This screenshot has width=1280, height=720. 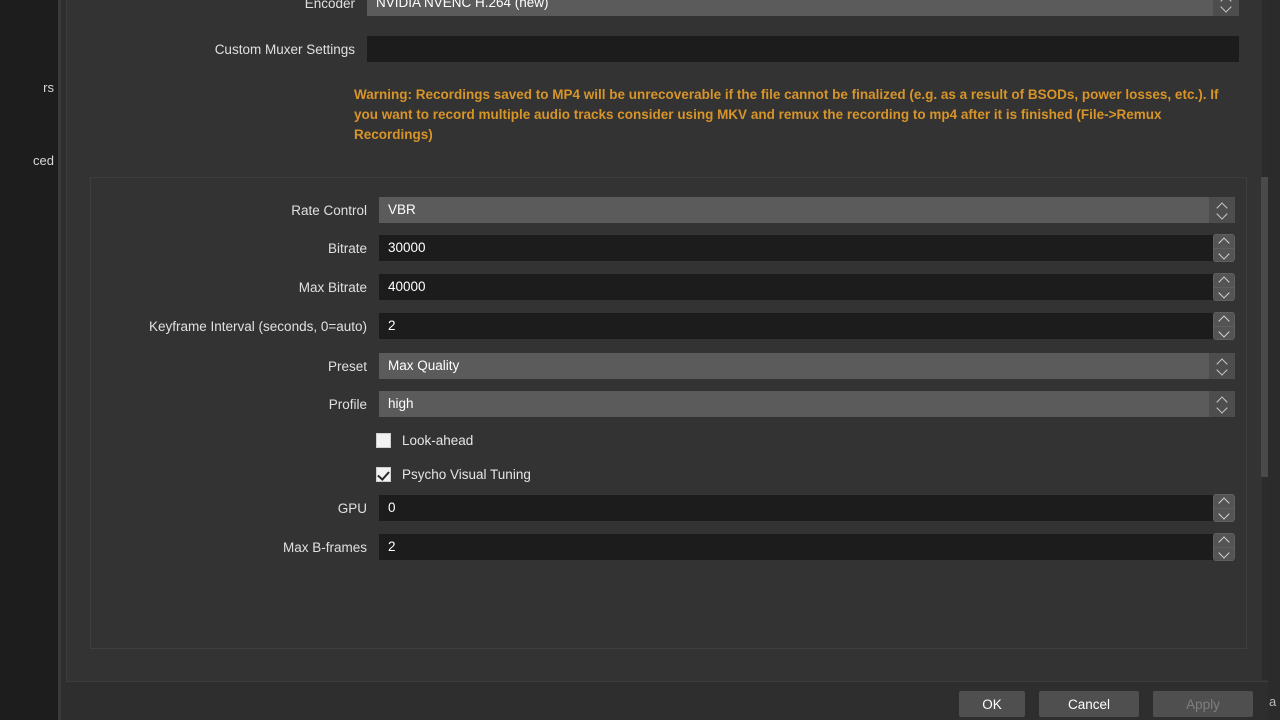 I want to click on ok-button: OK, so click(x=992, y=704).